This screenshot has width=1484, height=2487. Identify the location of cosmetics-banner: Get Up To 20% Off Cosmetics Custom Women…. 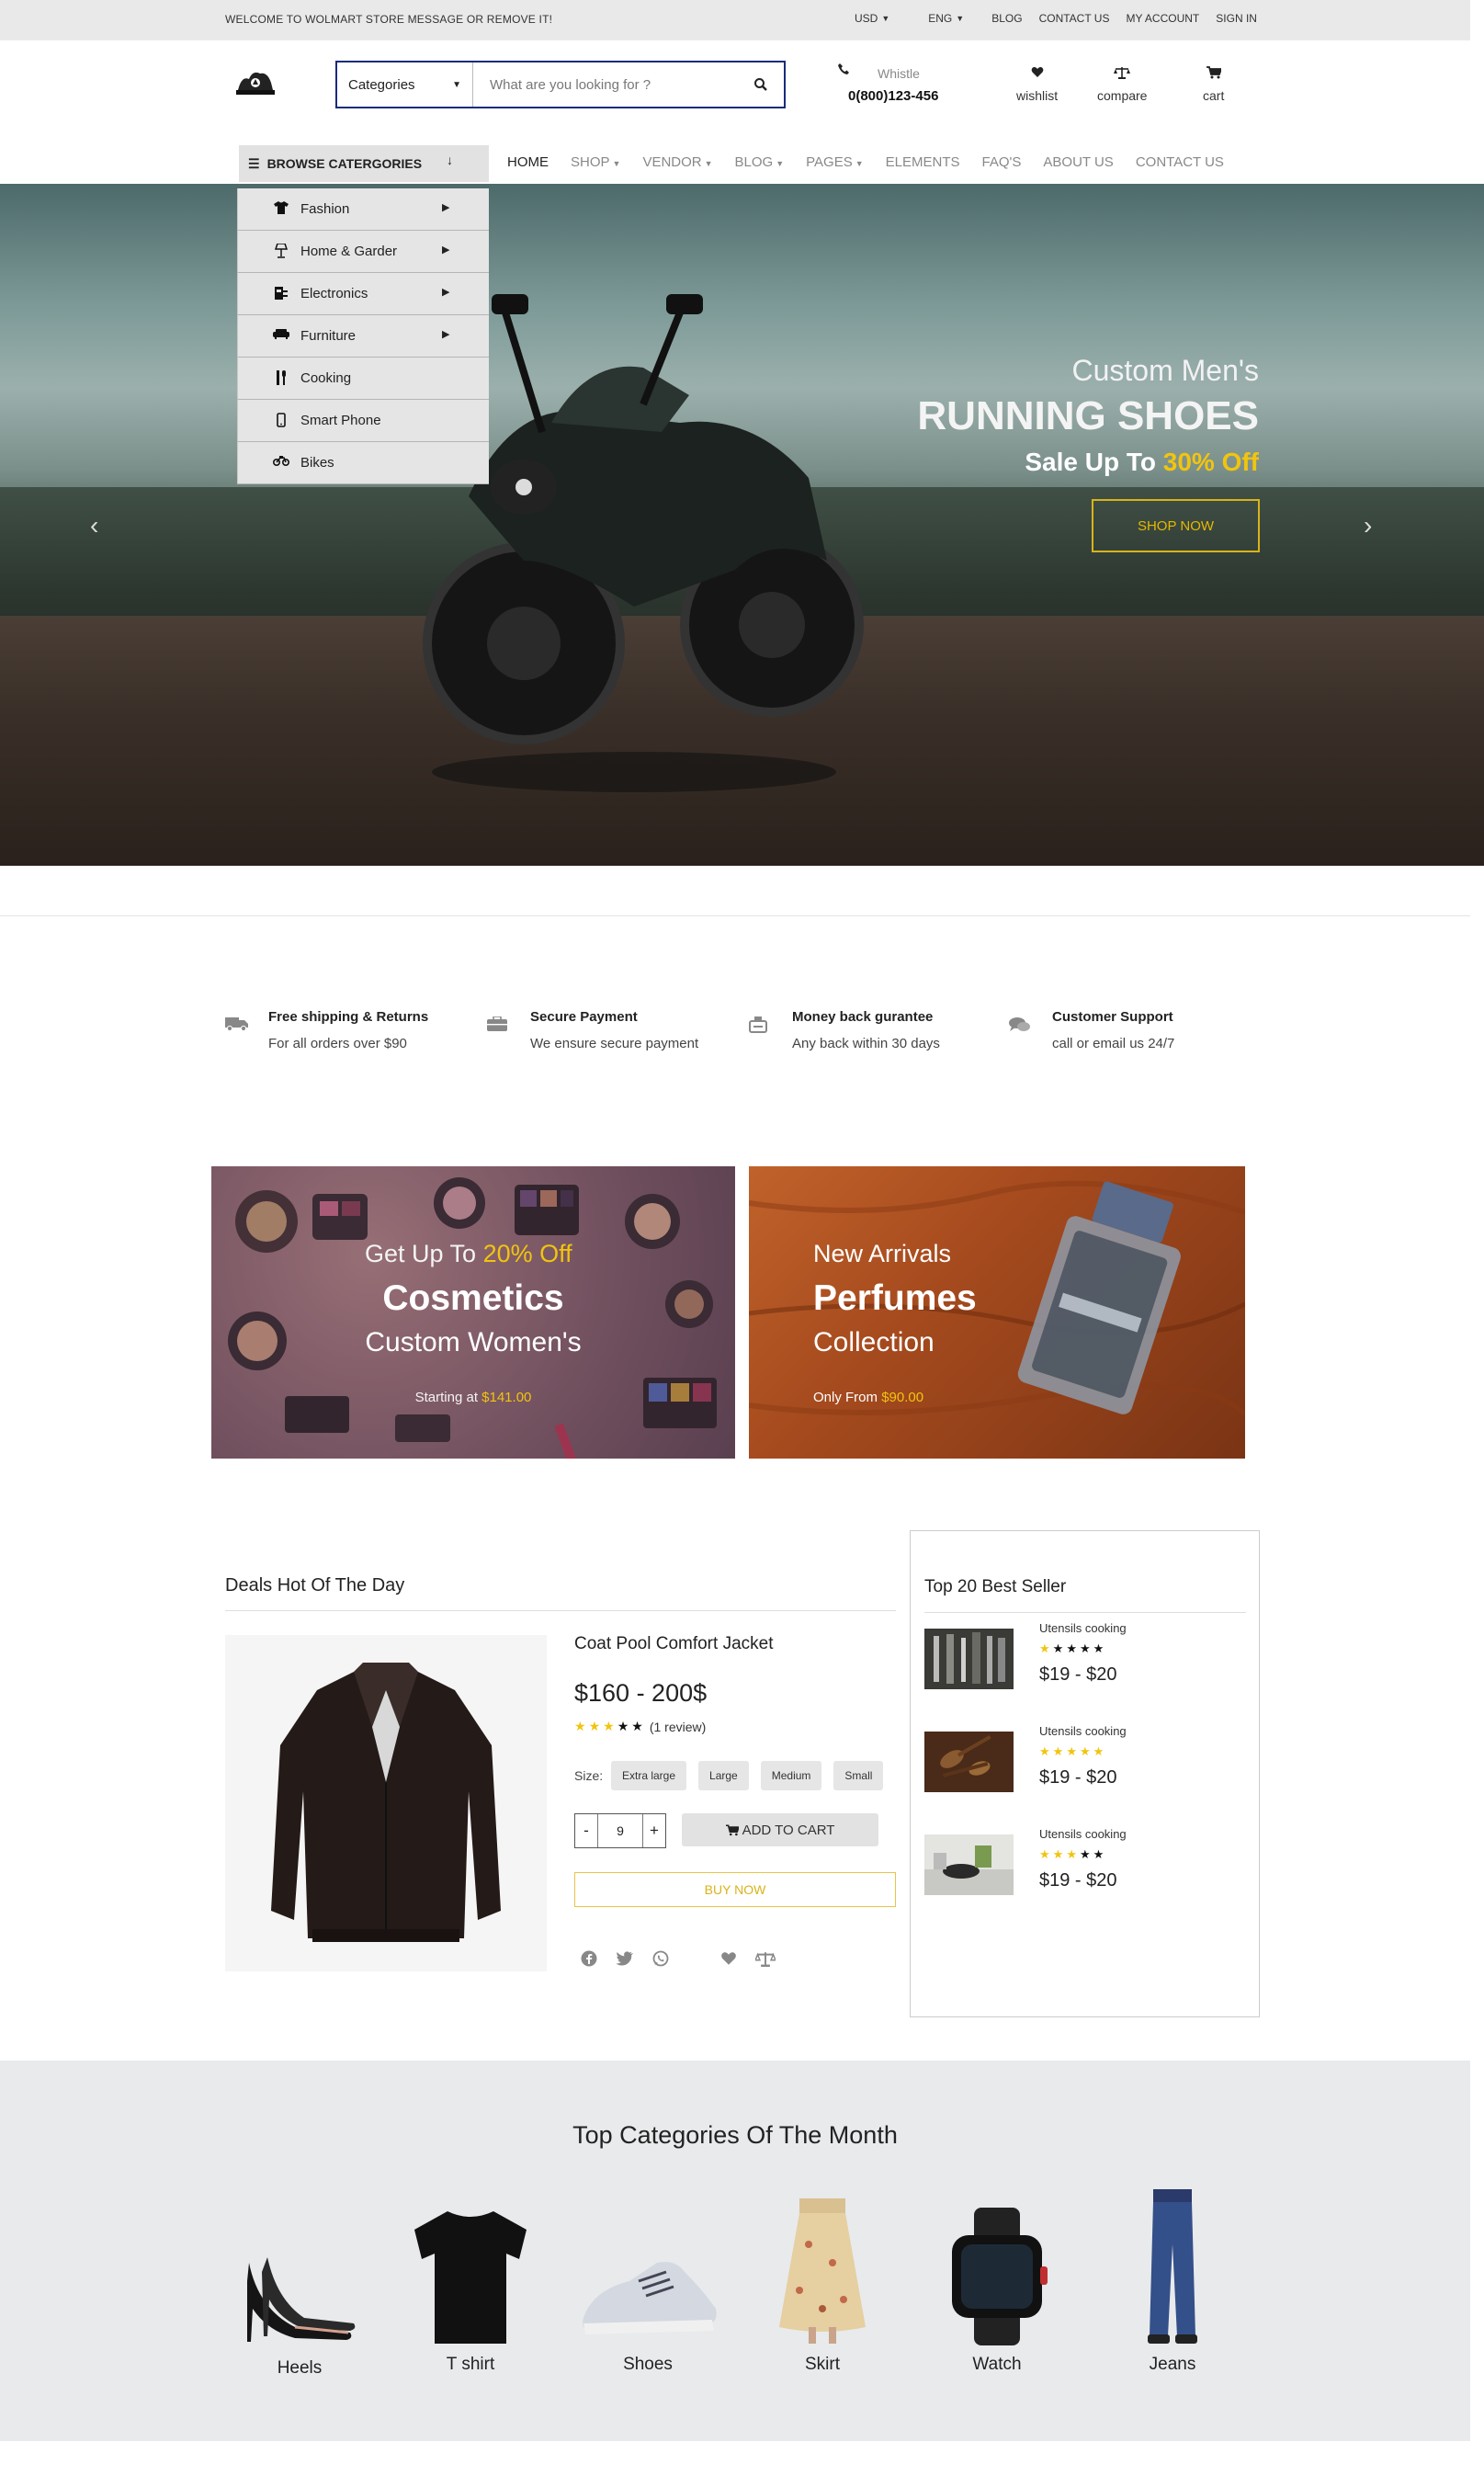
(473, 1312).